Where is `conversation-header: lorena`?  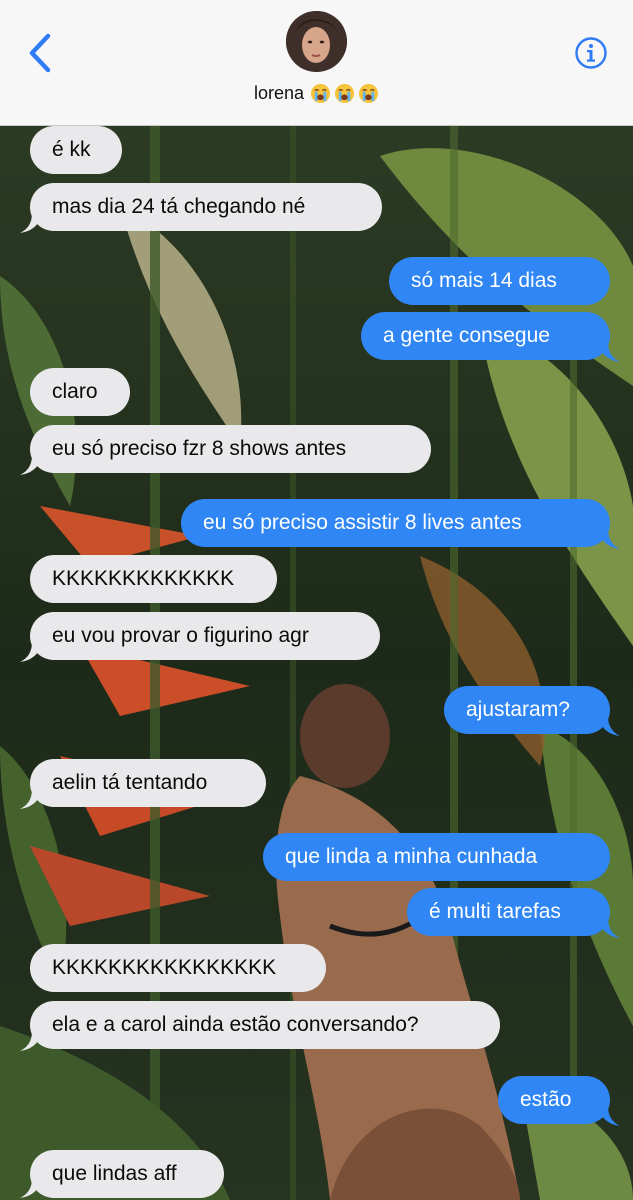
conversation-header: lorena is located at coordinates (316, 63).